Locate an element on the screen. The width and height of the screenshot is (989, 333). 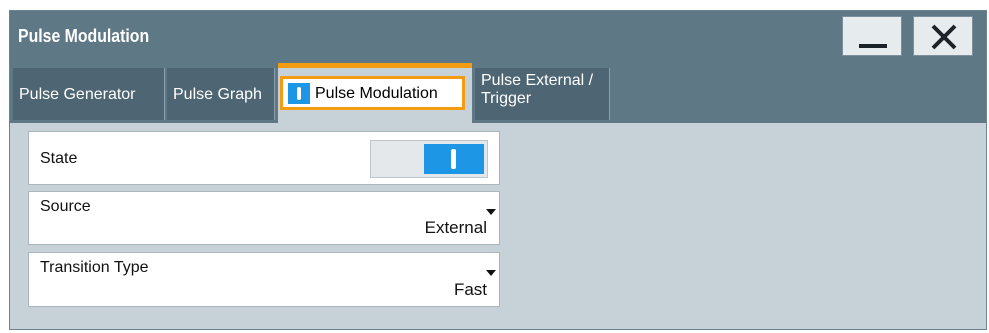
active-tab-label-box: Pulse Modulation is located at coordinates (372, 93).